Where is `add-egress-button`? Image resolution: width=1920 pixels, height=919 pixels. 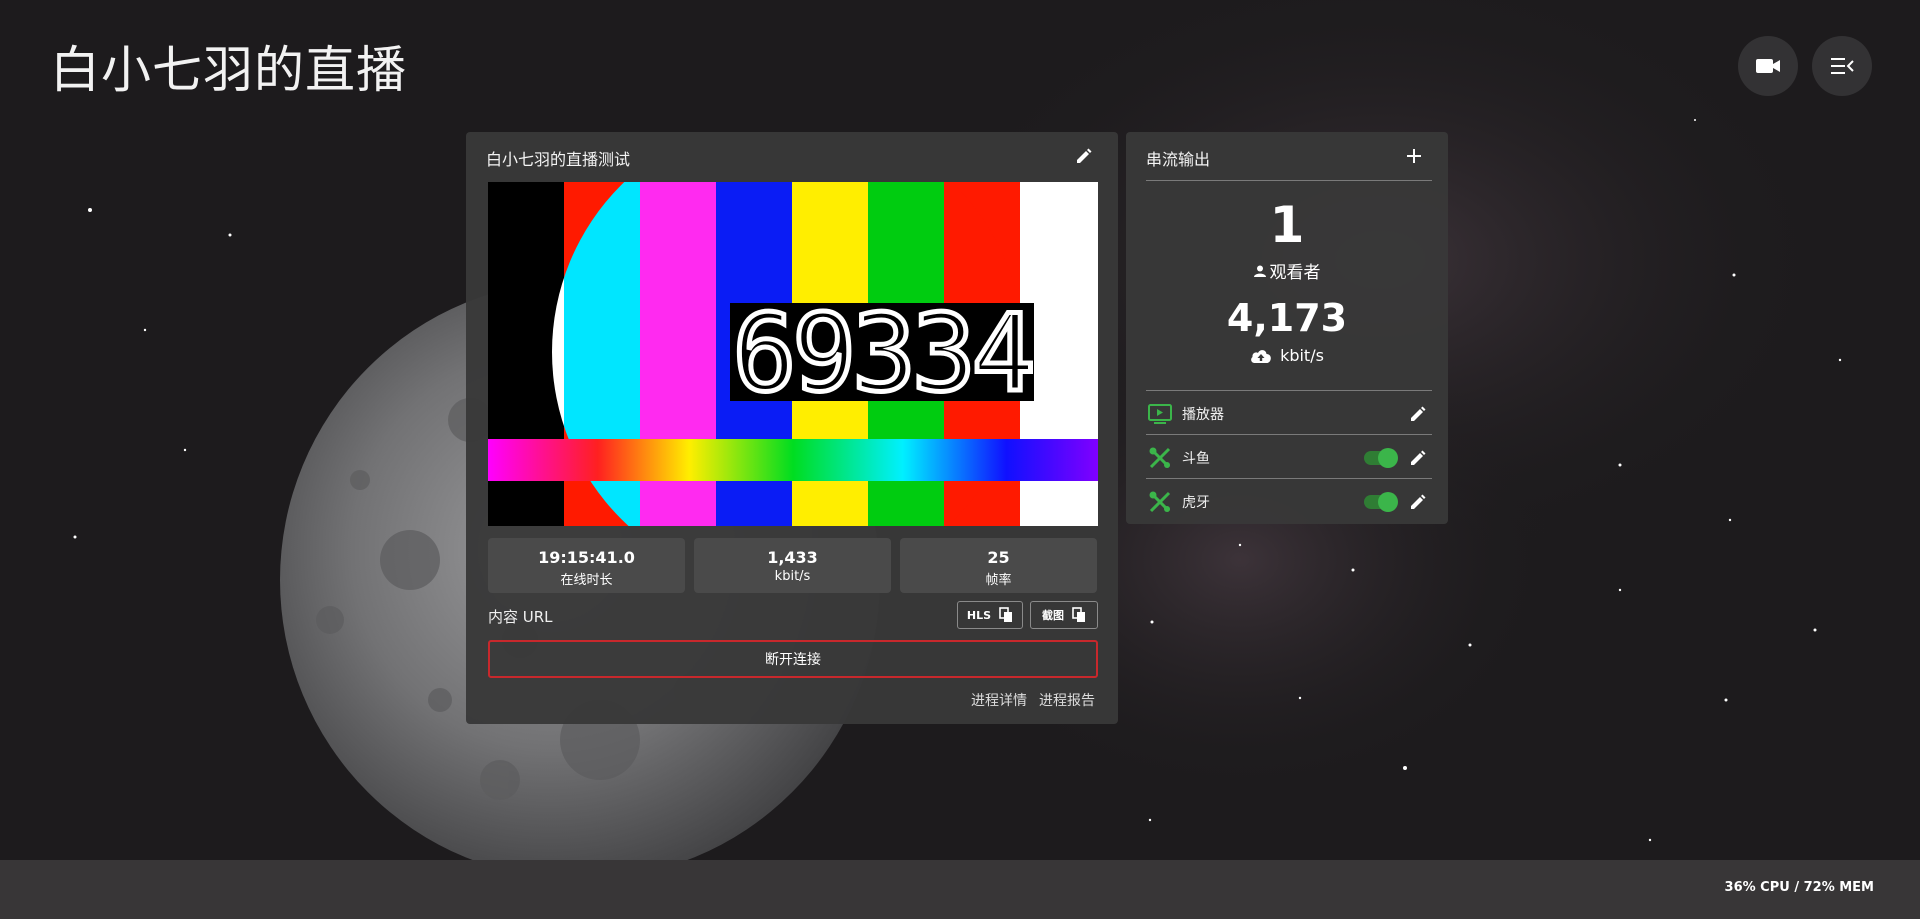
add-egress-button is located at coordinates (1414, 156).